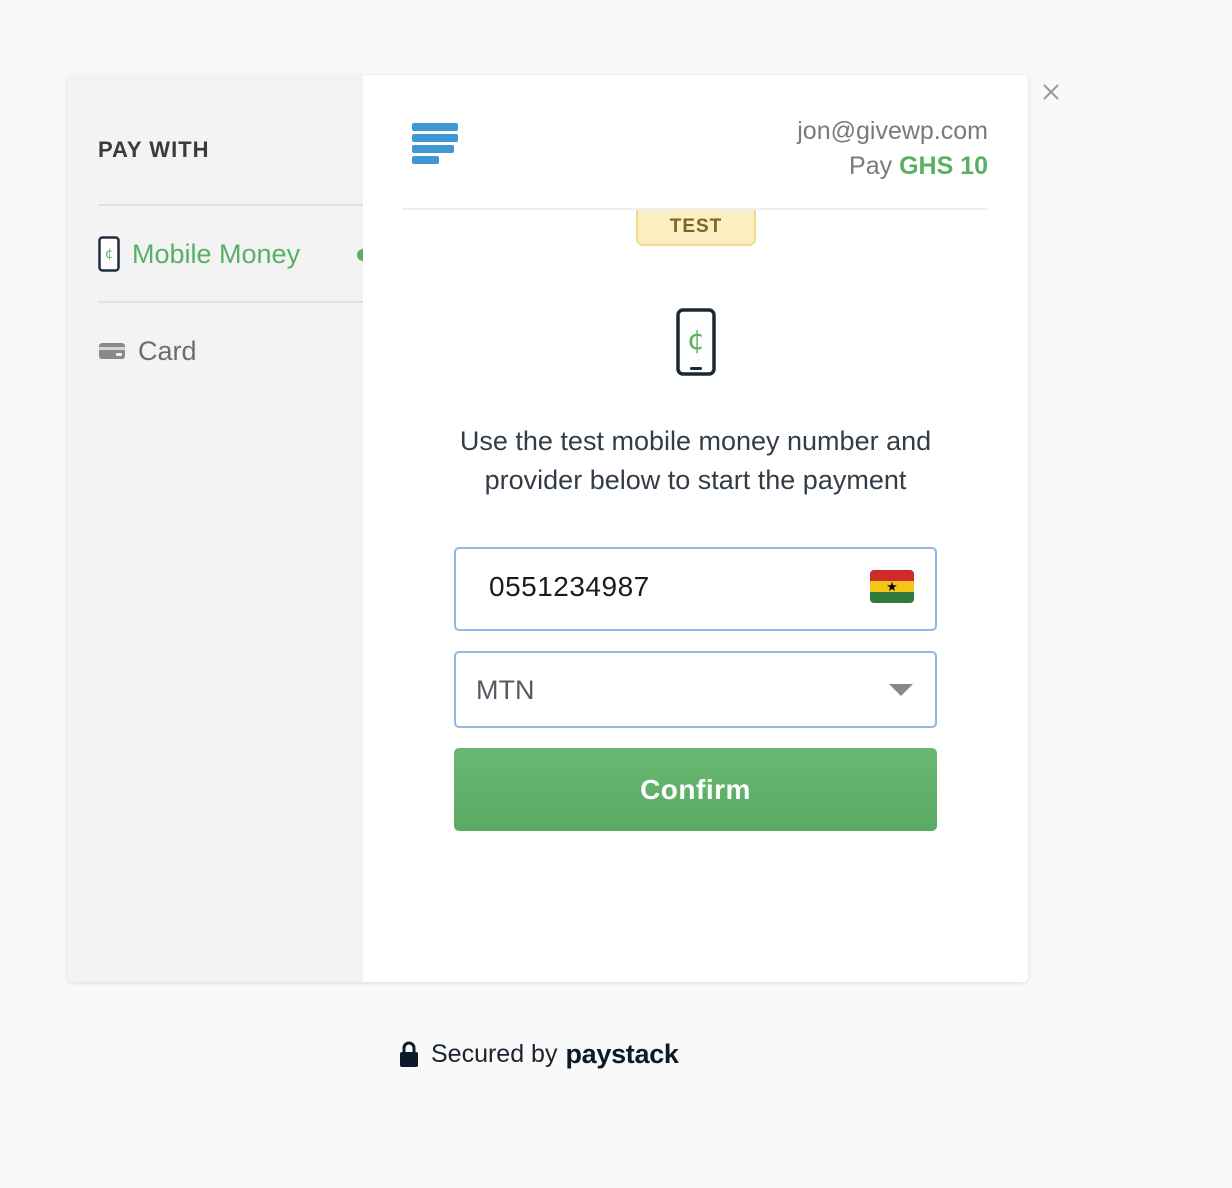 This screenshot has width=1232, height=1188. Describe the element at coordinates (216, 253) in the screenshot. I see `sidebar-item-label: Mobile Money` at that location.